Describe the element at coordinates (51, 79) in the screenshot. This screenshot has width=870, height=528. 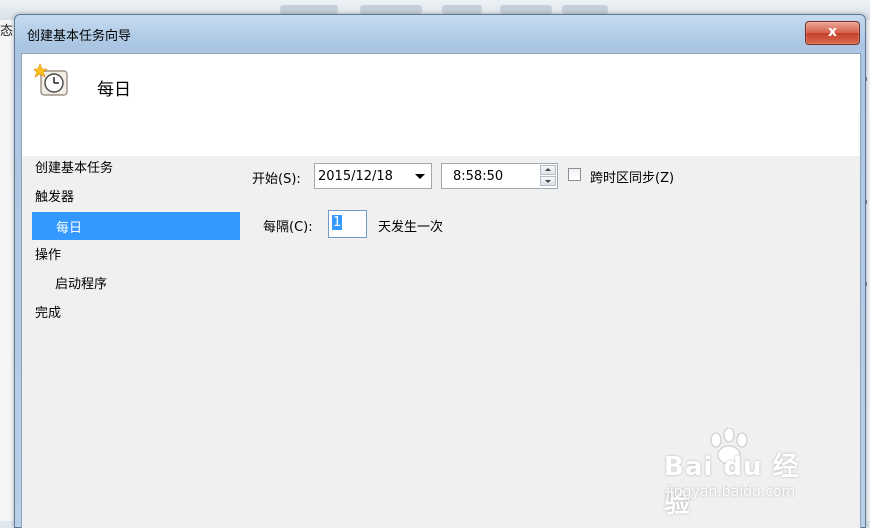
I see `task-clock-icon` at that location.